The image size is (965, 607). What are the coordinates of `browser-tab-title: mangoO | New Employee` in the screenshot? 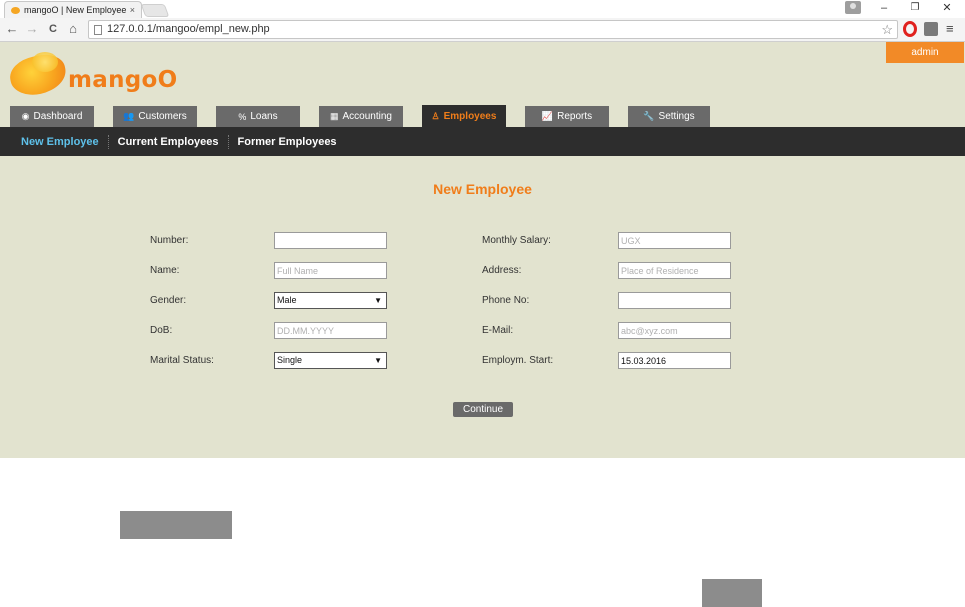 It's located at (75, 10).